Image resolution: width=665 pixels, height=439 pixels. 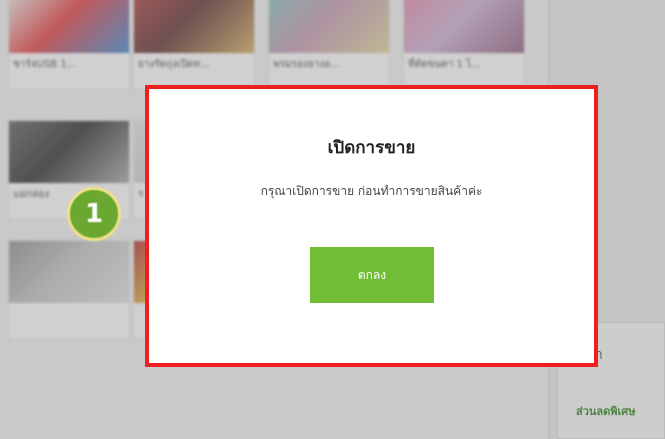 What do you see at coordinates (372, 275) in the screenshot?
I see `ok-button: ตกลง` at bounding box center [372, 275].